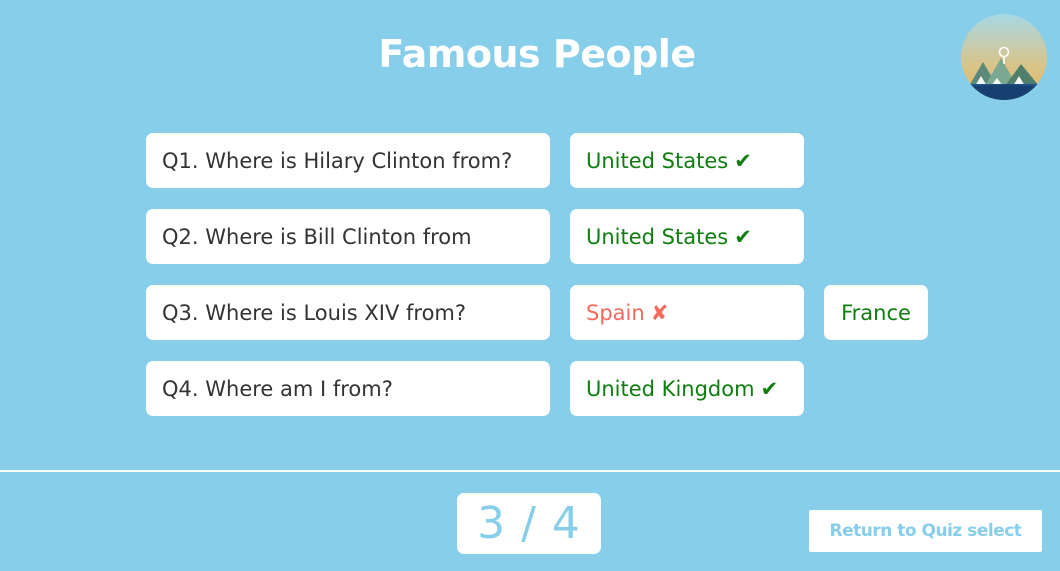 Image resolution: width=1060 pixels, height=571 pixels. I want to click on answer-3-text: Spain, so click(615, 312).